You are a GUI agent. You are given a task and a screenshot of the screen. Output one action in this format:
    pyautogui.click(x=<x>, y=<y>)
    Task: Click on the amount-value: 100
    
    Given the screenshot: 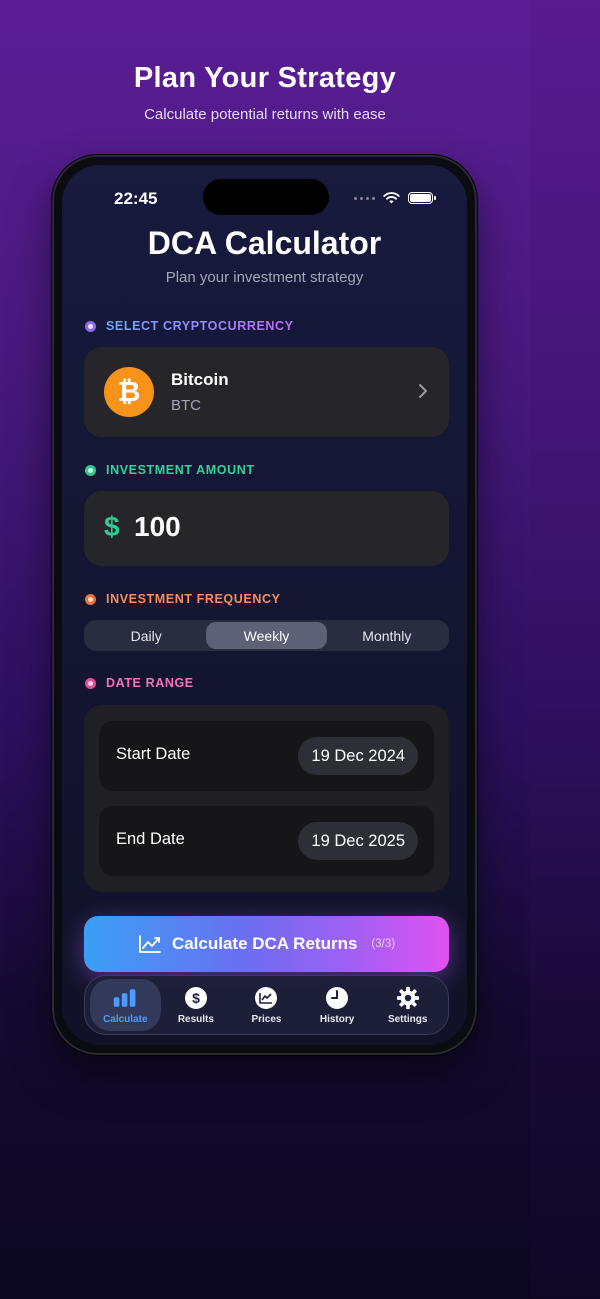 What is the action you would take?
    pyautogui.click(x=157, y=527)
    